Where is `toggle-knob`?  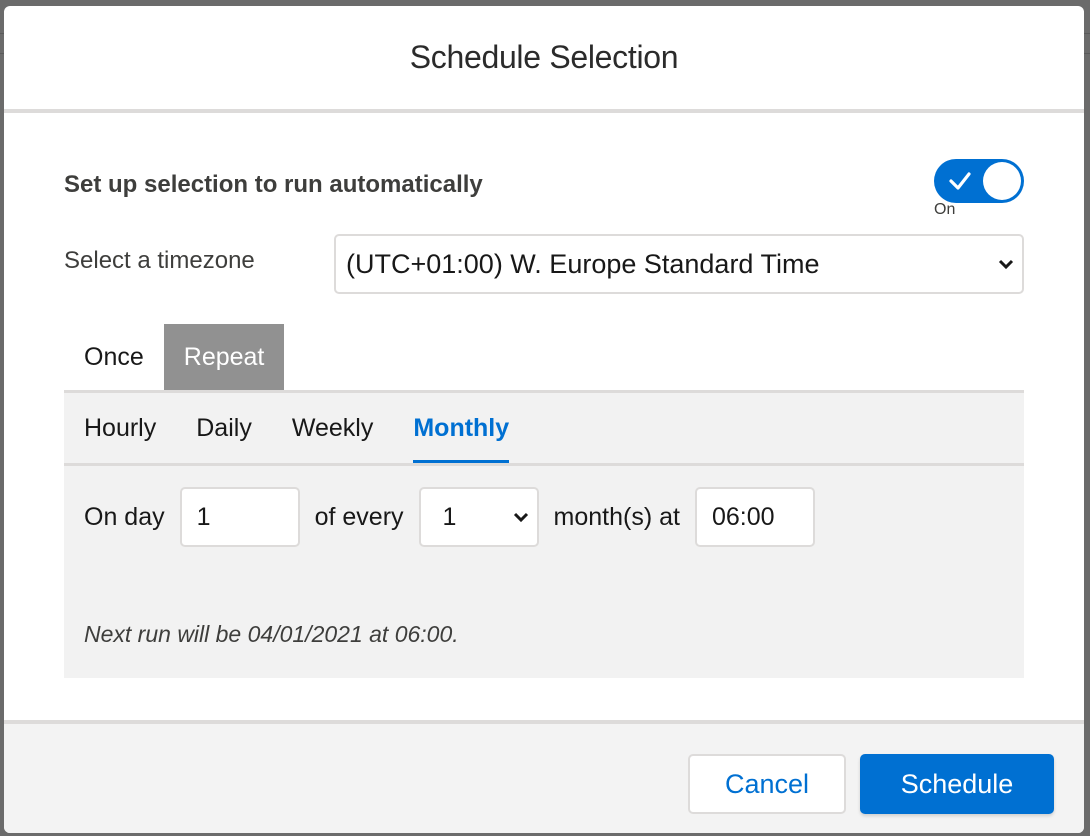 toggle-knob is located at coordinates (1002, 181).